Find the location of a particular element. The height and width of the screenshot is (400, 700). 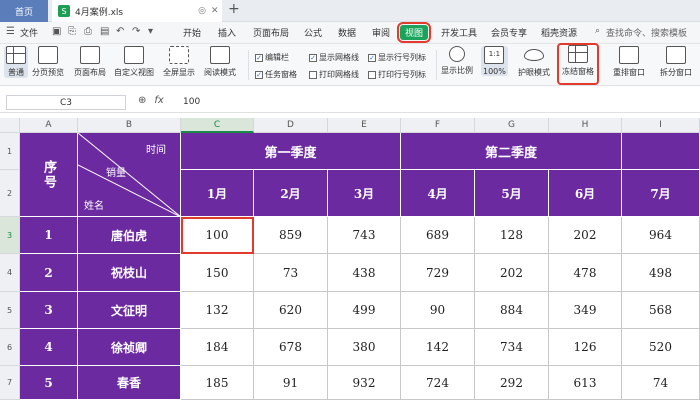

formula-input: 100 is located at coordinates (191, 102).